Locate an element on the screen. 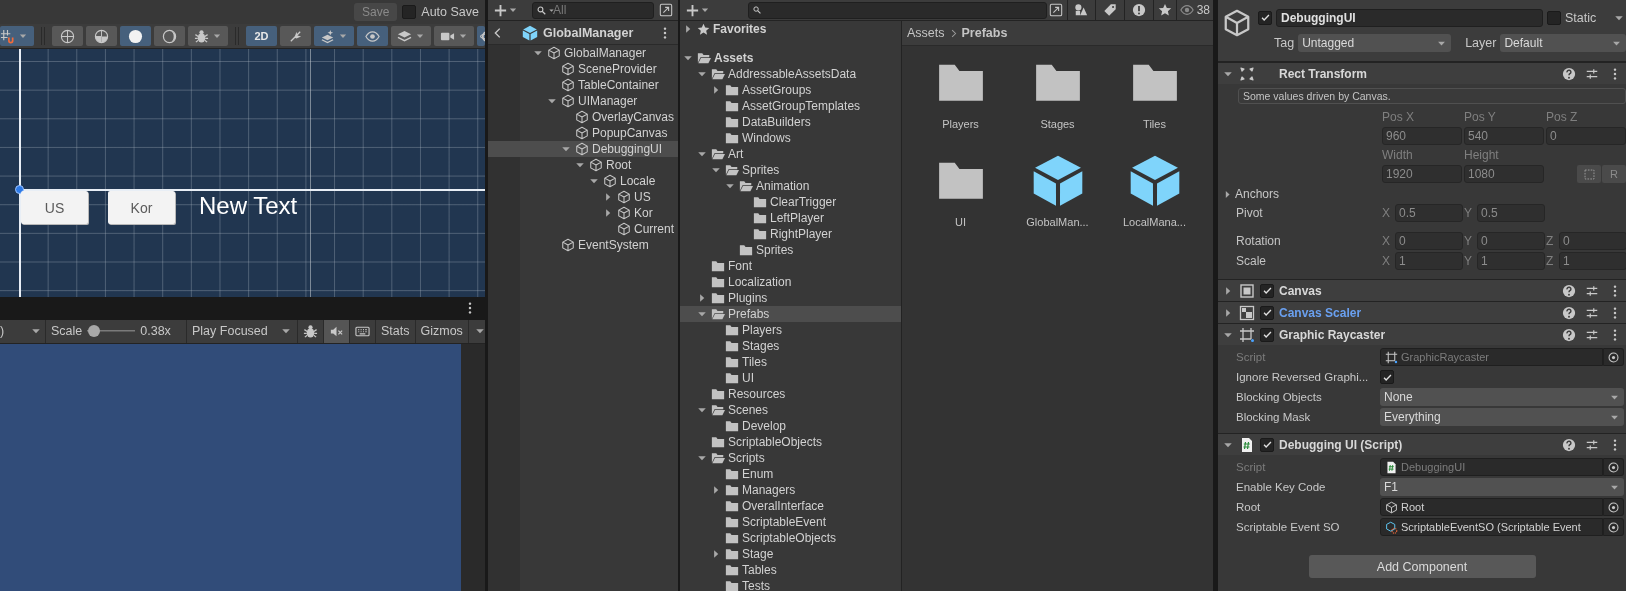 This screenshot has height=591, width=1626. folder-item: Resources is located at coordinates (790, 394).